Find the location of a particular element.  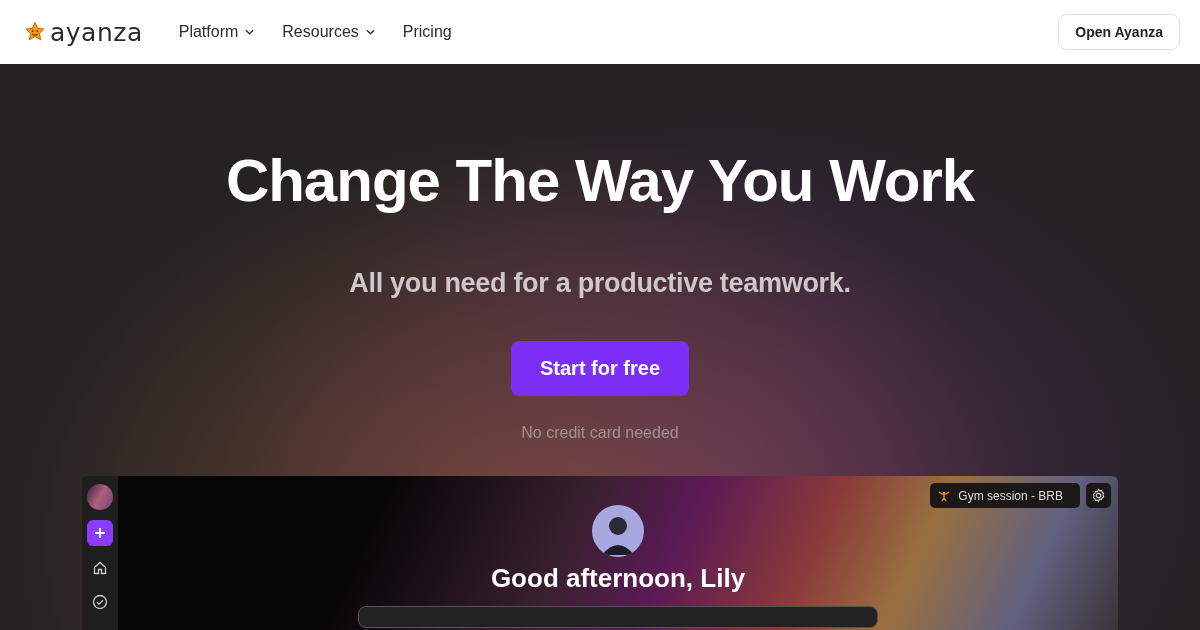

open-app-button: Open Ayanza is located at coordinates (1119, 32).